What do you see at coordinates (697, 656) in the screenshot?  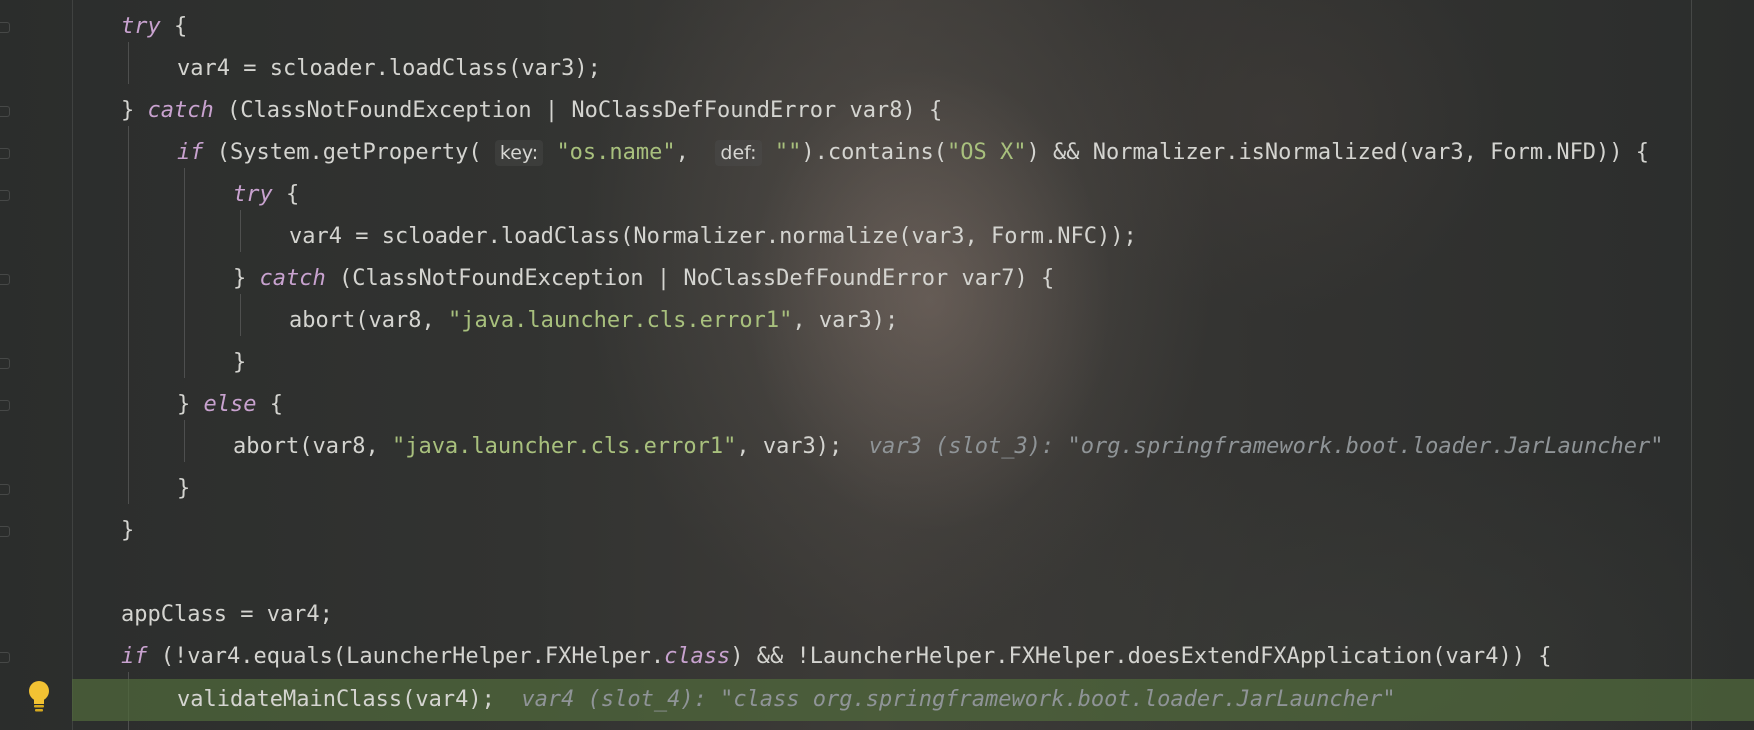 I see `keyword-token: class` at bounding box center [697, 656].